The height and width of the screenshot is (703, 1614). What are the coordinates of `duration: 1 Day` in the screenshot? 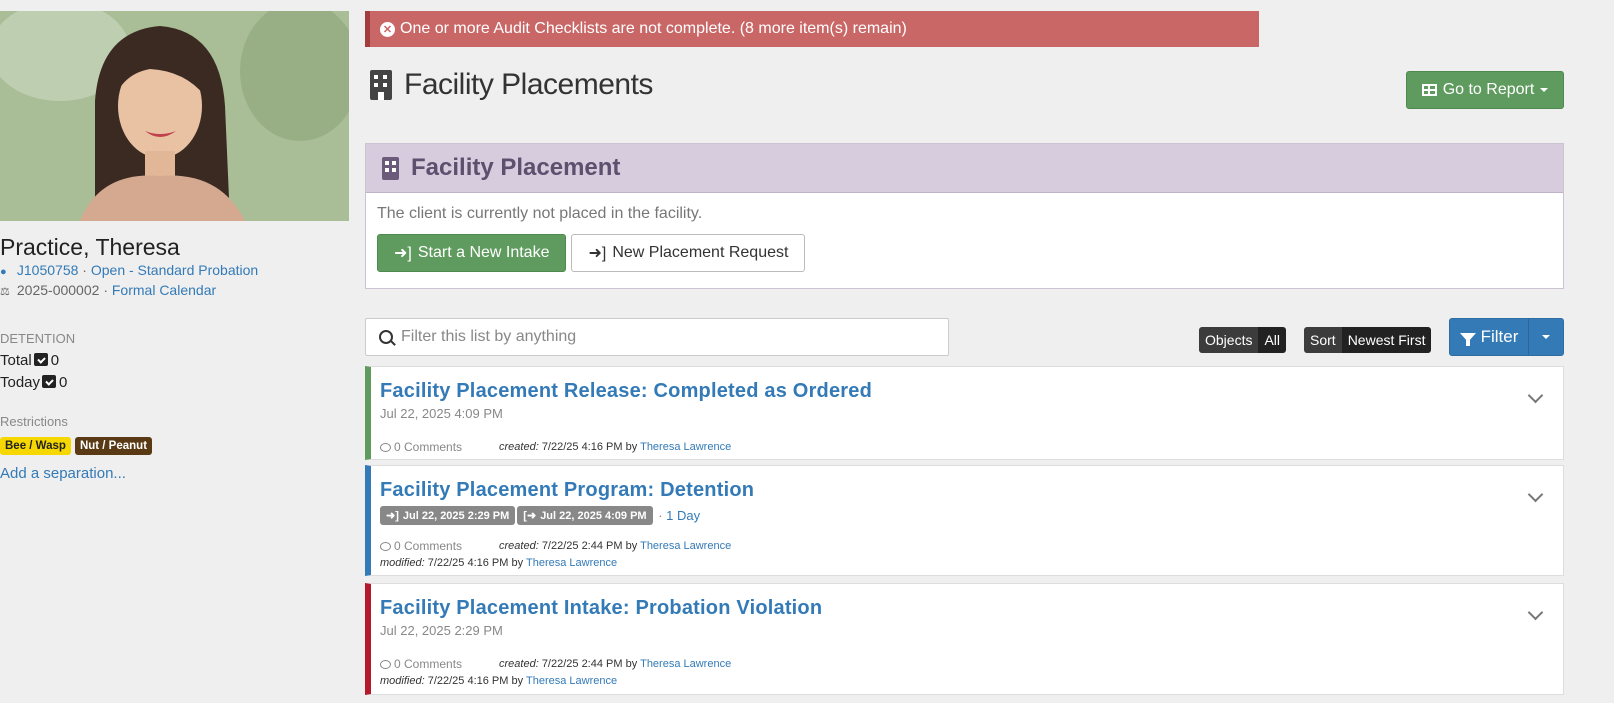 It's located at (683, 515).